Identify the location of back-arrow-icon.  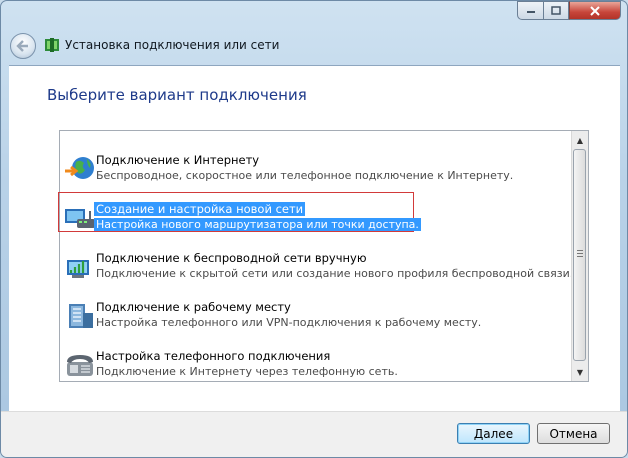
(22, 46).